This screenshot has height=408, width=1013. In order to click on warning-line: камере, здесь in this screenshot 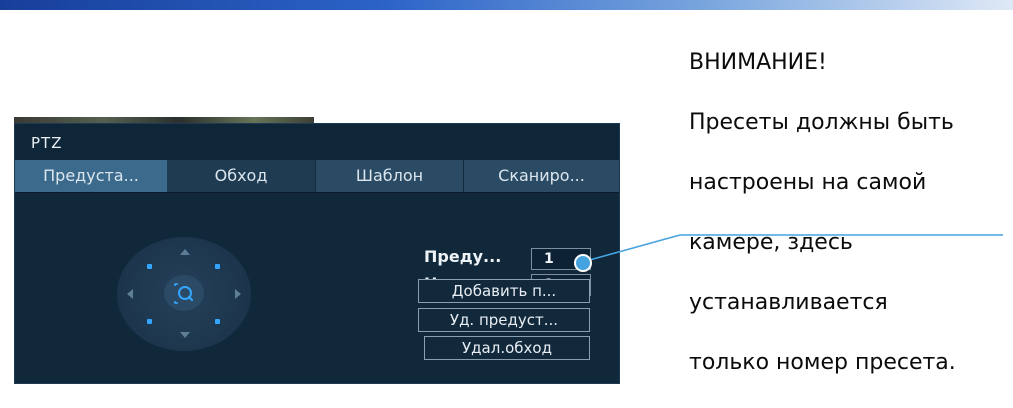, I will do `click(771, 242)`.